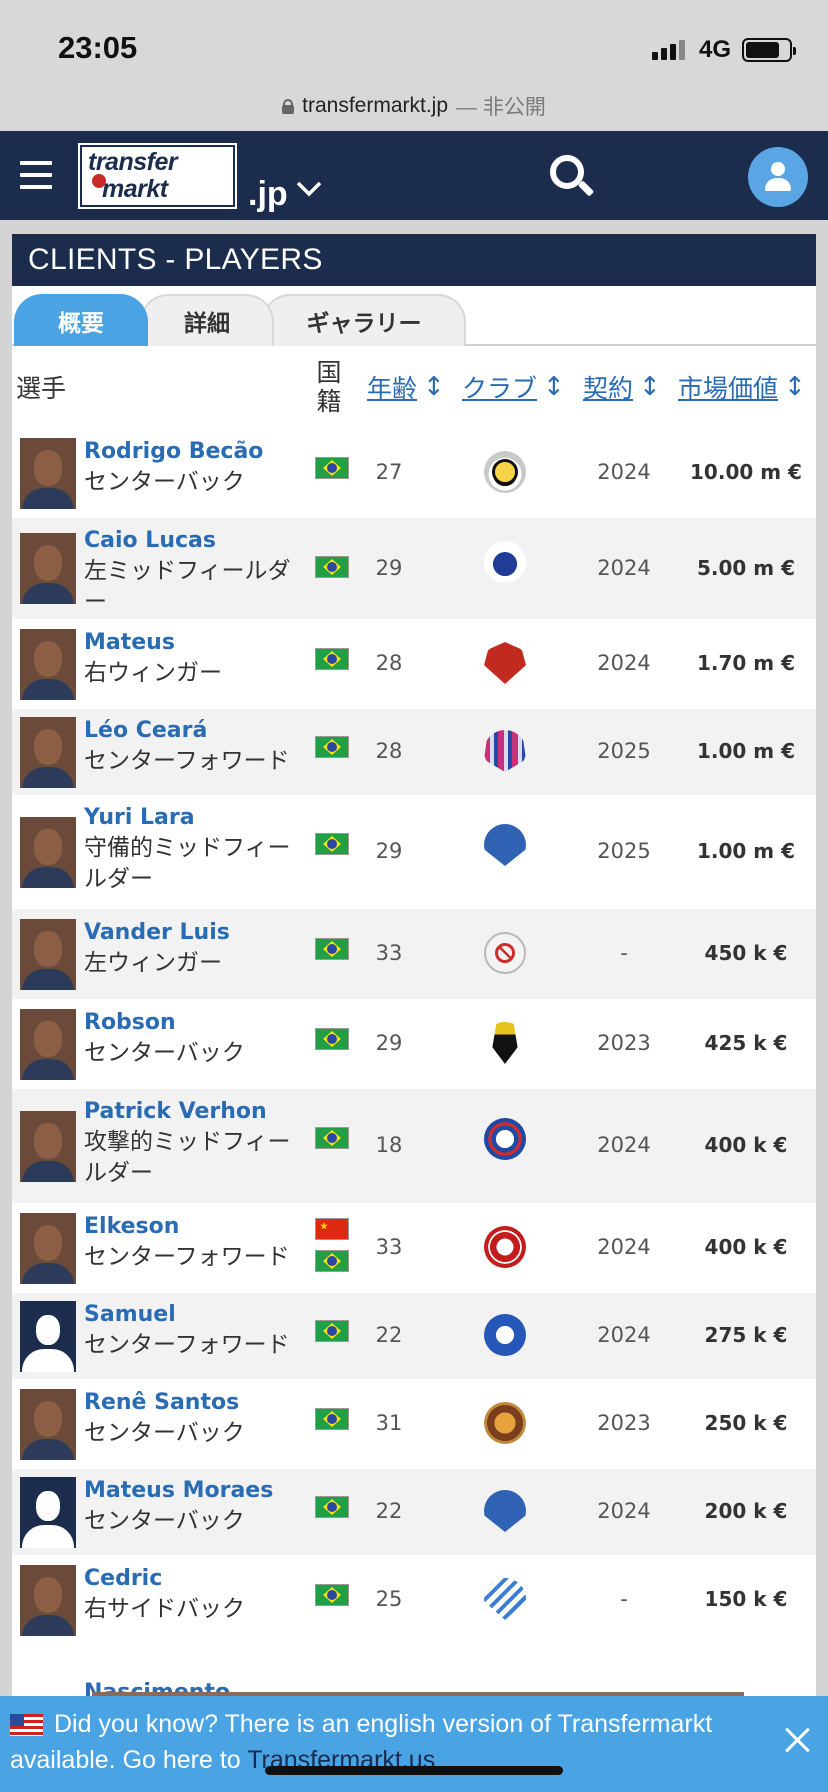 The width and height of the screenshot is (828, 1792). What do you see at coordinates (624, 1423) in the screenshot?
I see `contract-until: 2023` at bounding box center [624, 1423].